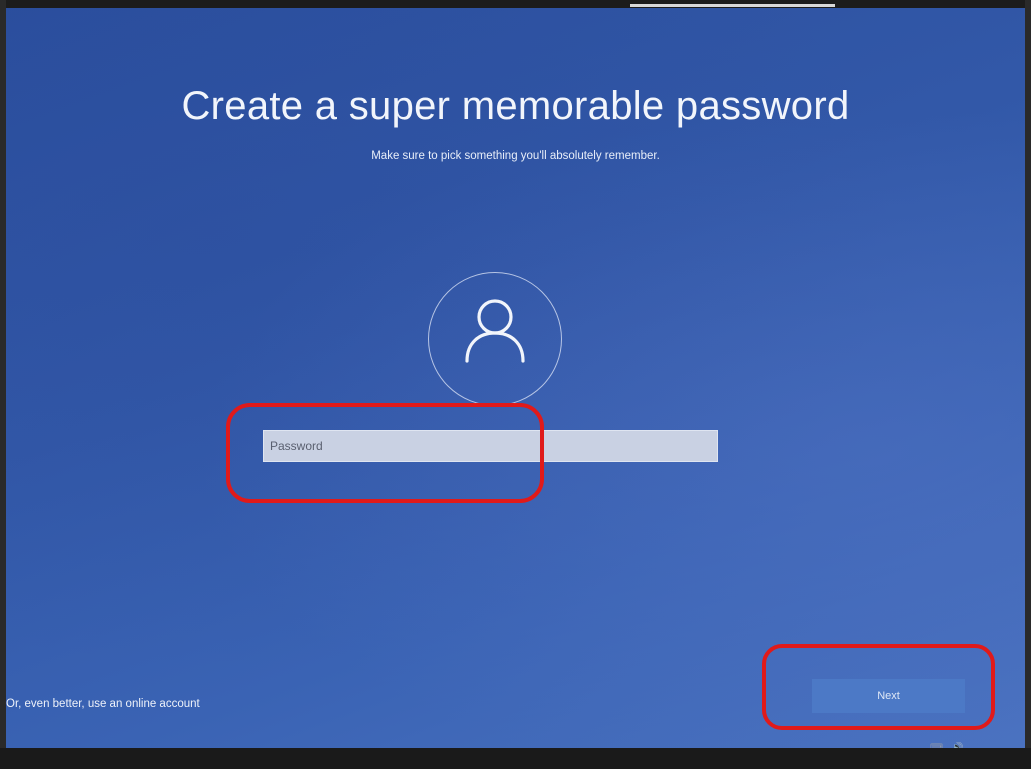 The width and height of the screenshot is (1031, 769). I want to click on password-field, so click(490, 446).